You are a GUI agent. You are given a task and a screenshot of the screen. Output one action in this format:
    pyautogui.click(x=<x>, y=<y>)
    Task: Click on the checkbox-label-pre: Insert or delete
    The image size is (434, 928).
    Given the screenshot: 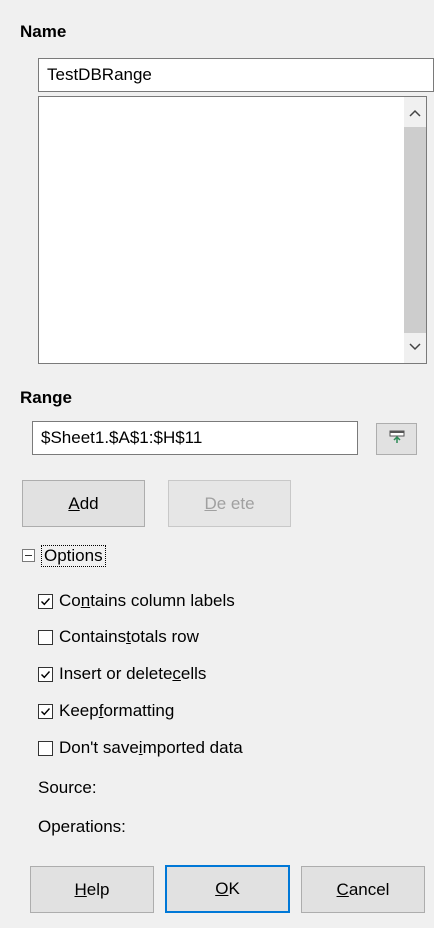 What is the action you would take?
    pyautogui.click(x=116, y=673)
    